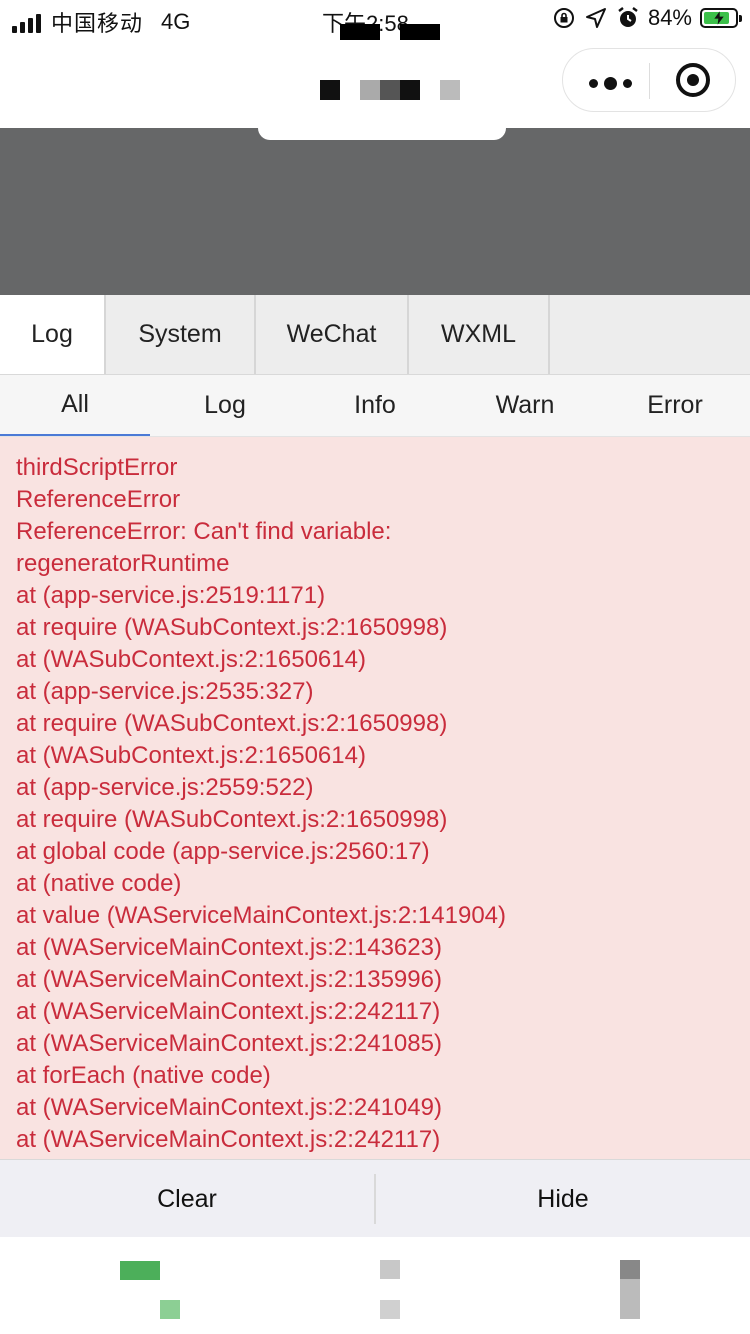 The height and width of the screenshot is (1334, 750). I want to click on signal-icon, so click(26, 22).